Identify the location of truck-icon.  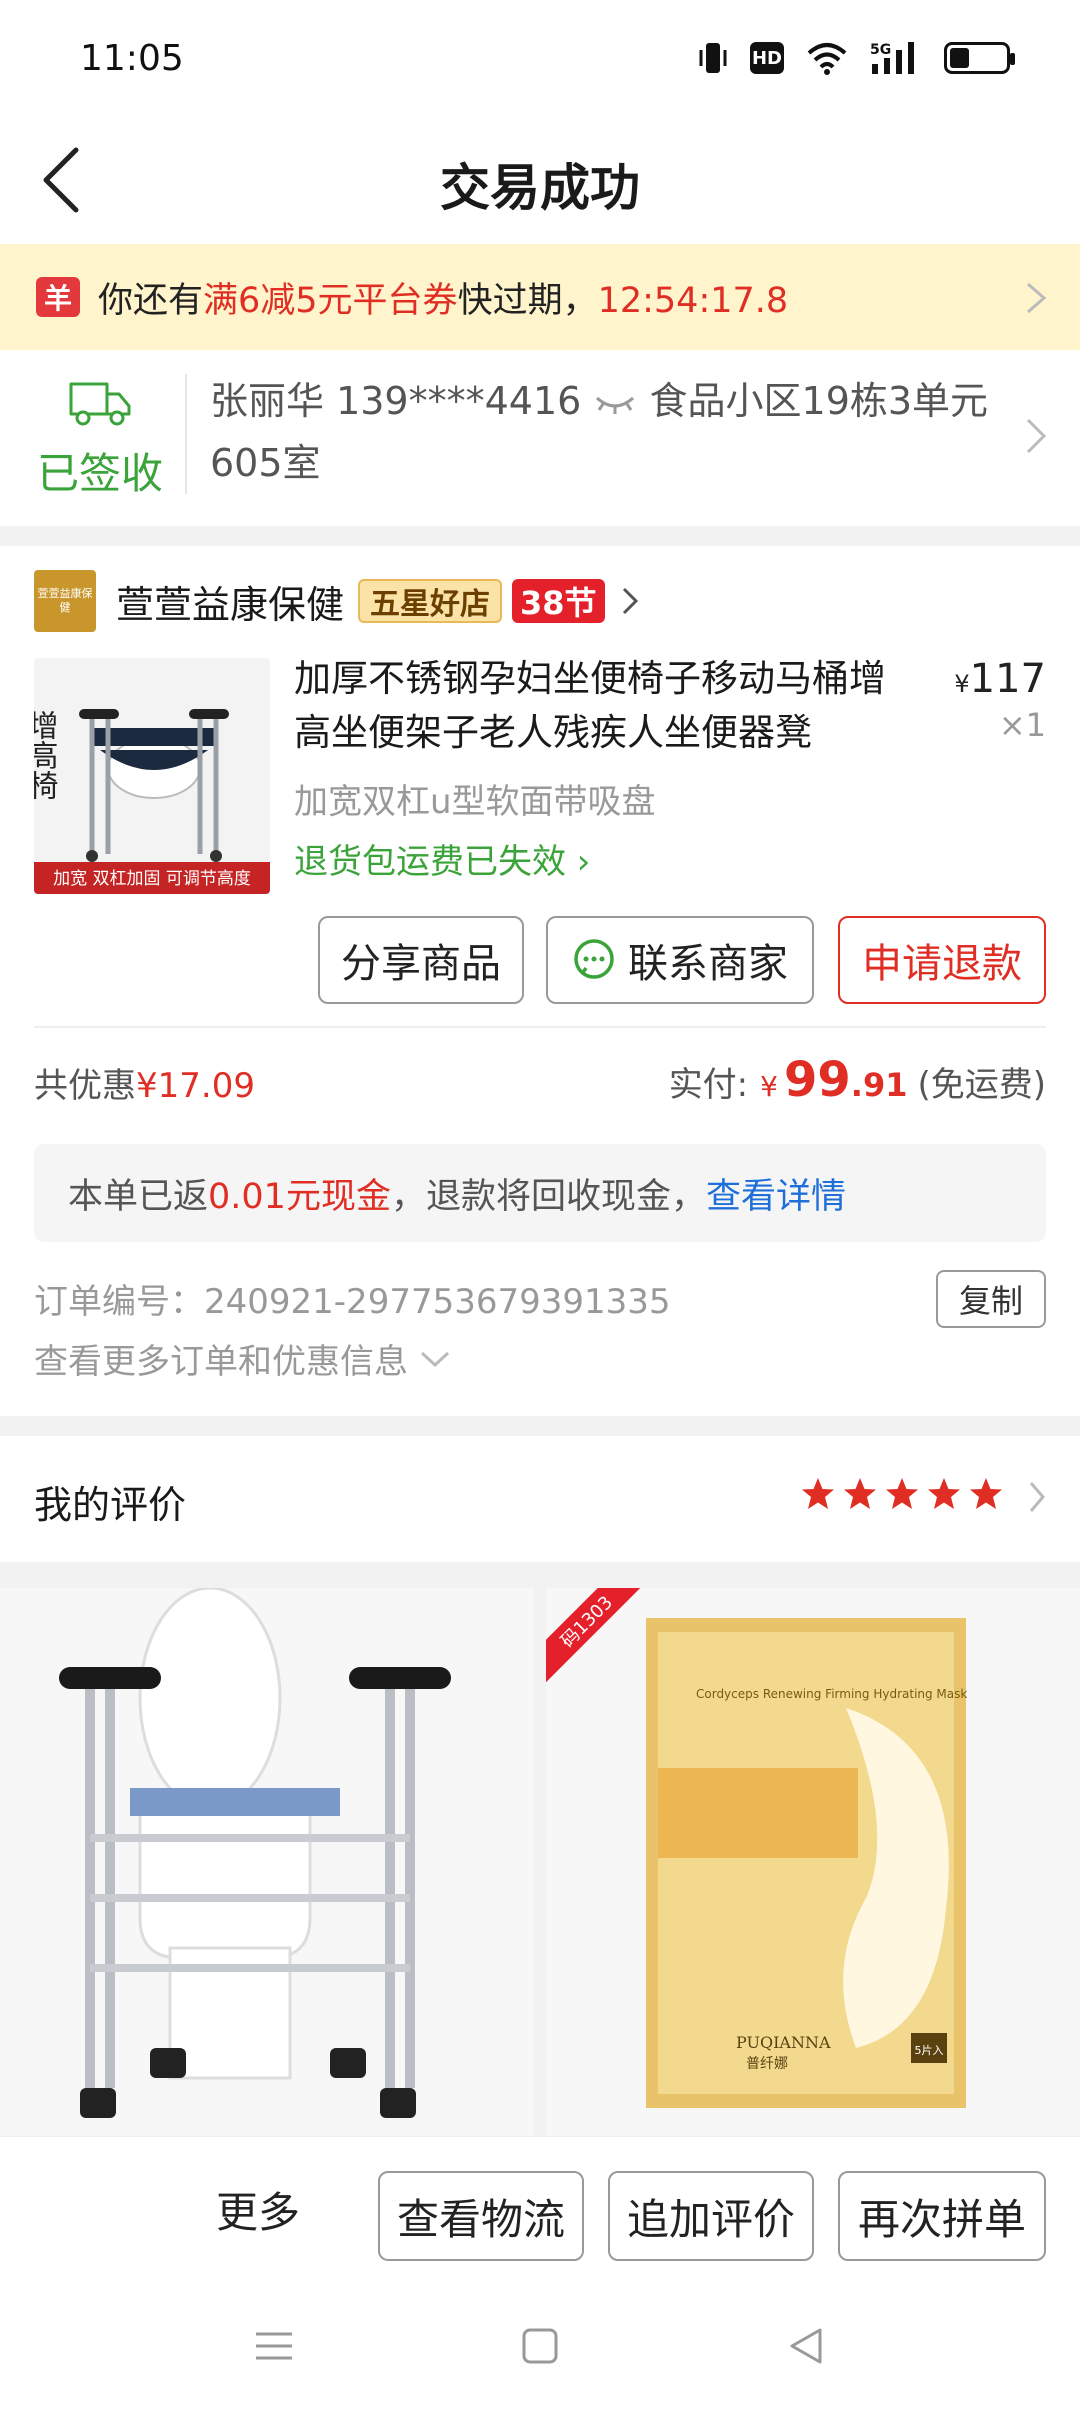
(100, 404).